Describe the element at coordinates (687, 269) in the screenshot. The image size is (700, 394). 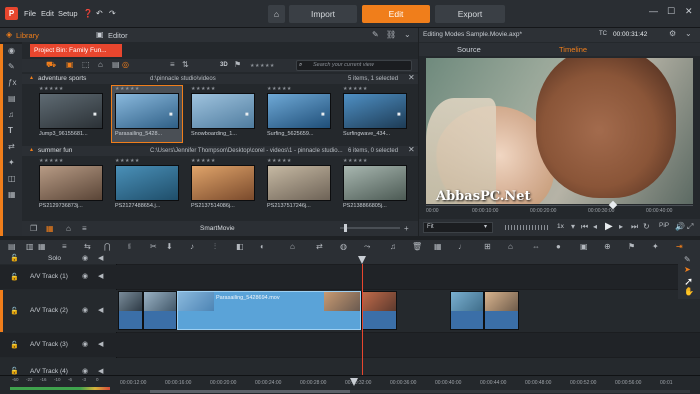
I see `arrow-icon: ➤` at that location.